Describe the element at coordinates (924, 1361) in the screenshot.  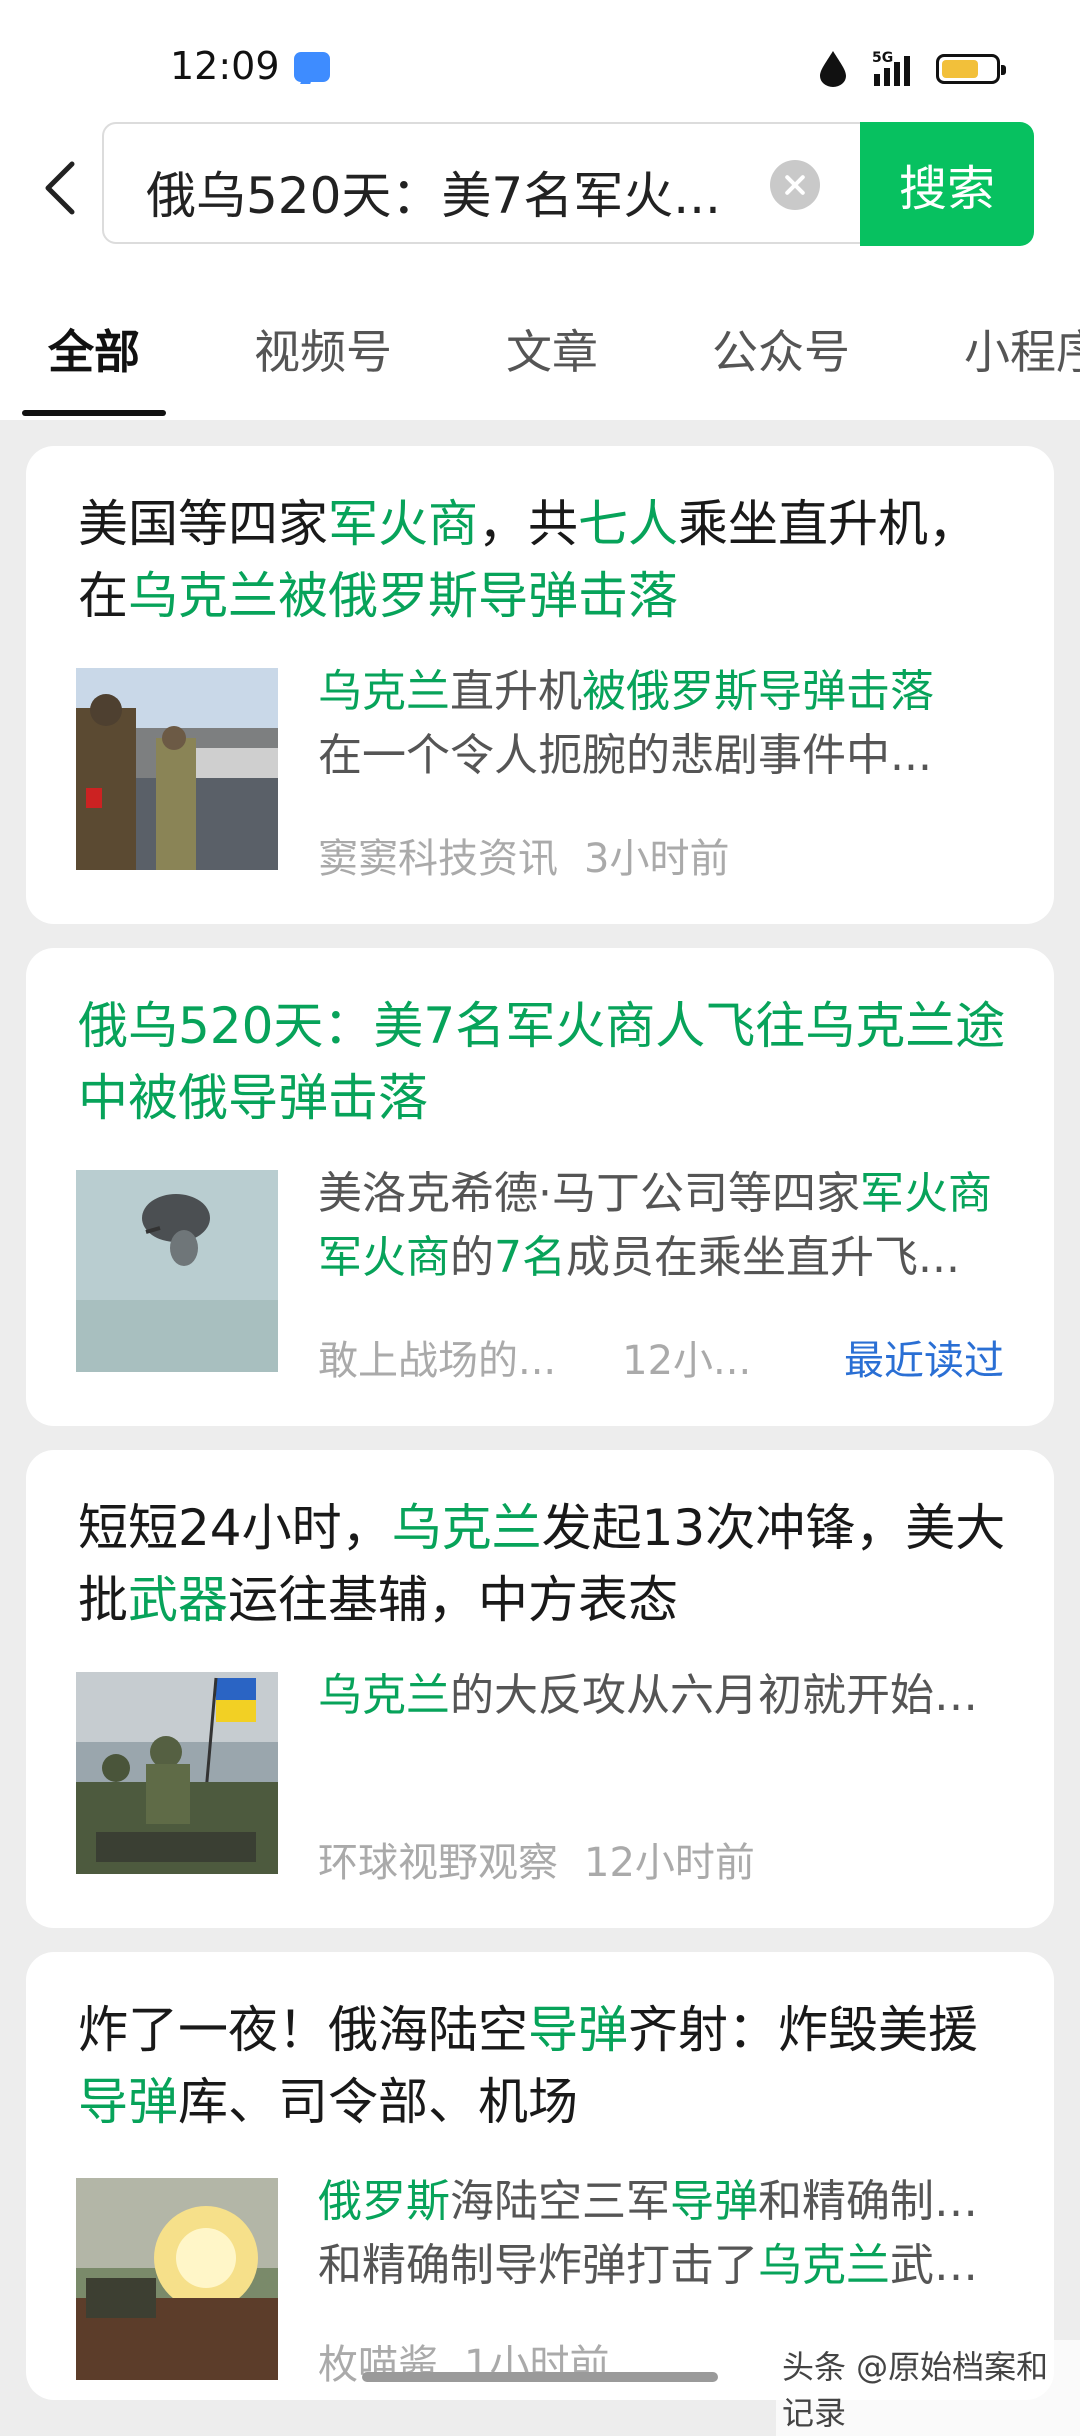
I see `recently-read-badge: 最近读过` at that location.